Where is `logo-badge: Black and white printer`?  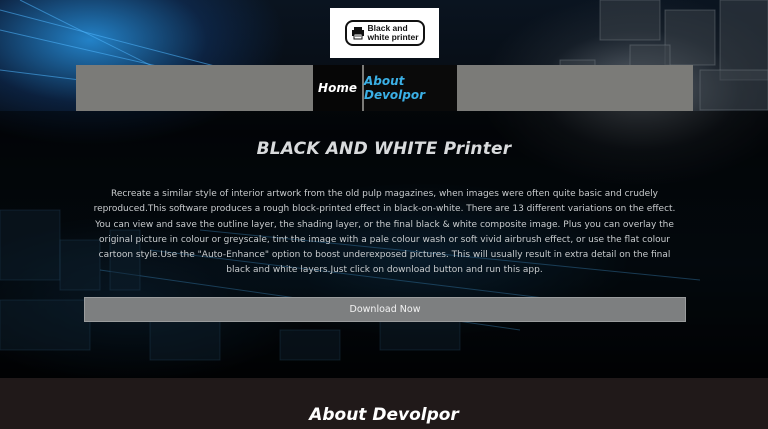
logo-badge: Black and white printer is located at coordinates (384, 33).